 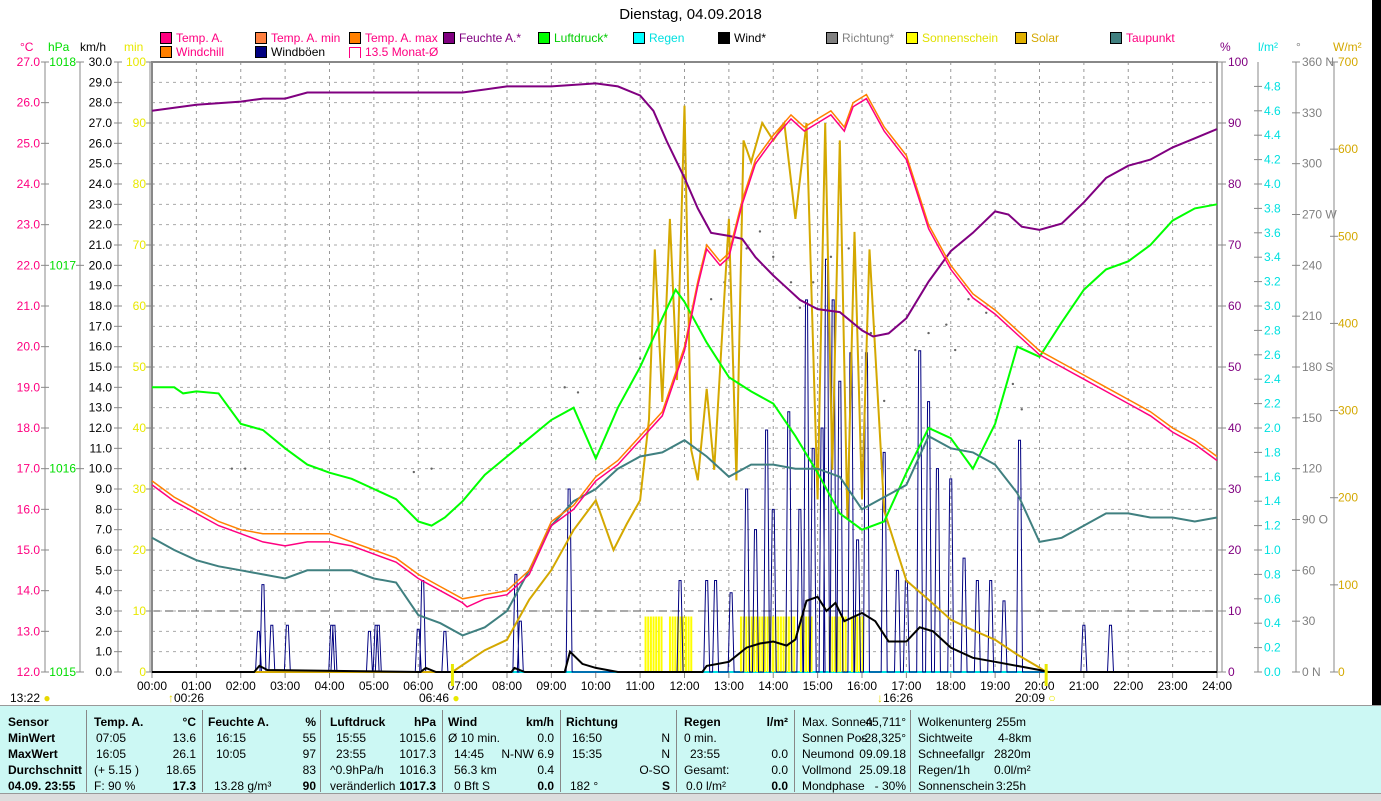 What do you see at coordinates (1348, 585) in the screenshot?
I see `axis-tick-label: 100` at bounding box center [1348, 585].